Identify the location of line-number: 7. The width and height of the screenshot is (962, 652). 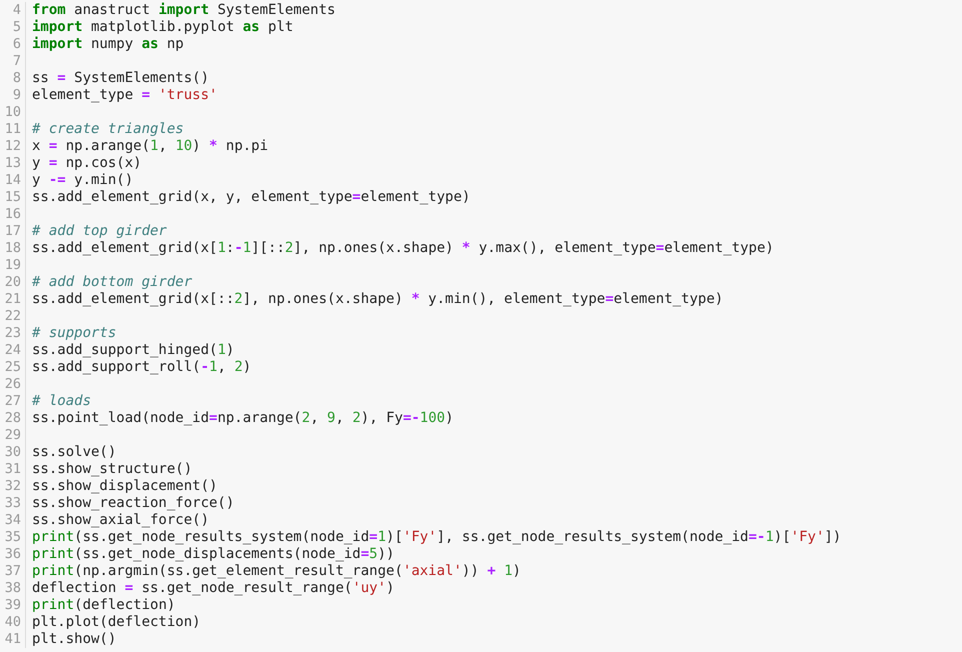
(13, 61).